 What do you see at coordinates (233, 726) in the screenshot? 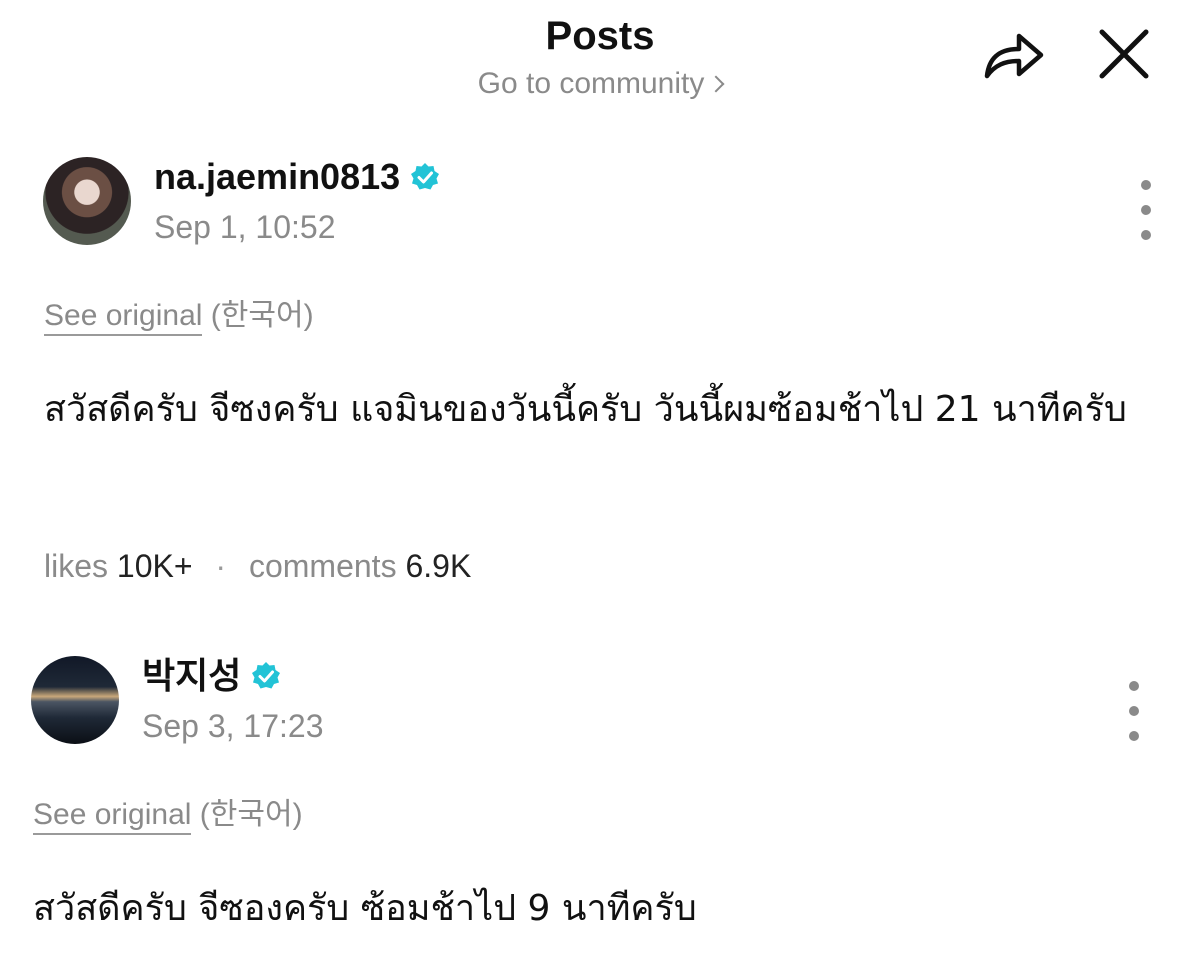
I see `post-timestamp: Sep 3, 17:23` at bounding box center [233, 726].